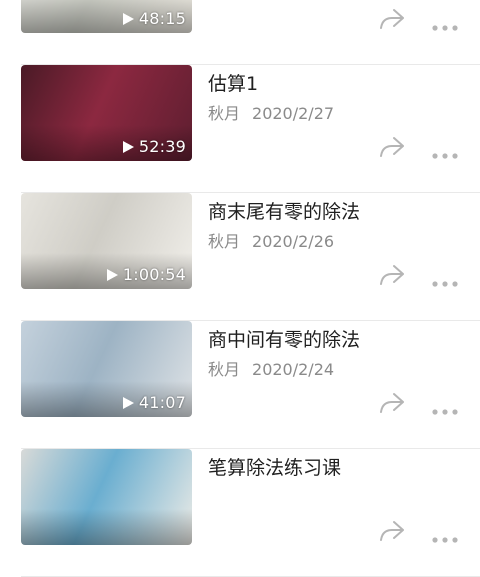 The width and height of the screenshot is (480, 577). What do you see at coordinates (106, 241) in the screenshot?
I see `video-thumbnail: 1:00:54` at bounding box center [106, 241].